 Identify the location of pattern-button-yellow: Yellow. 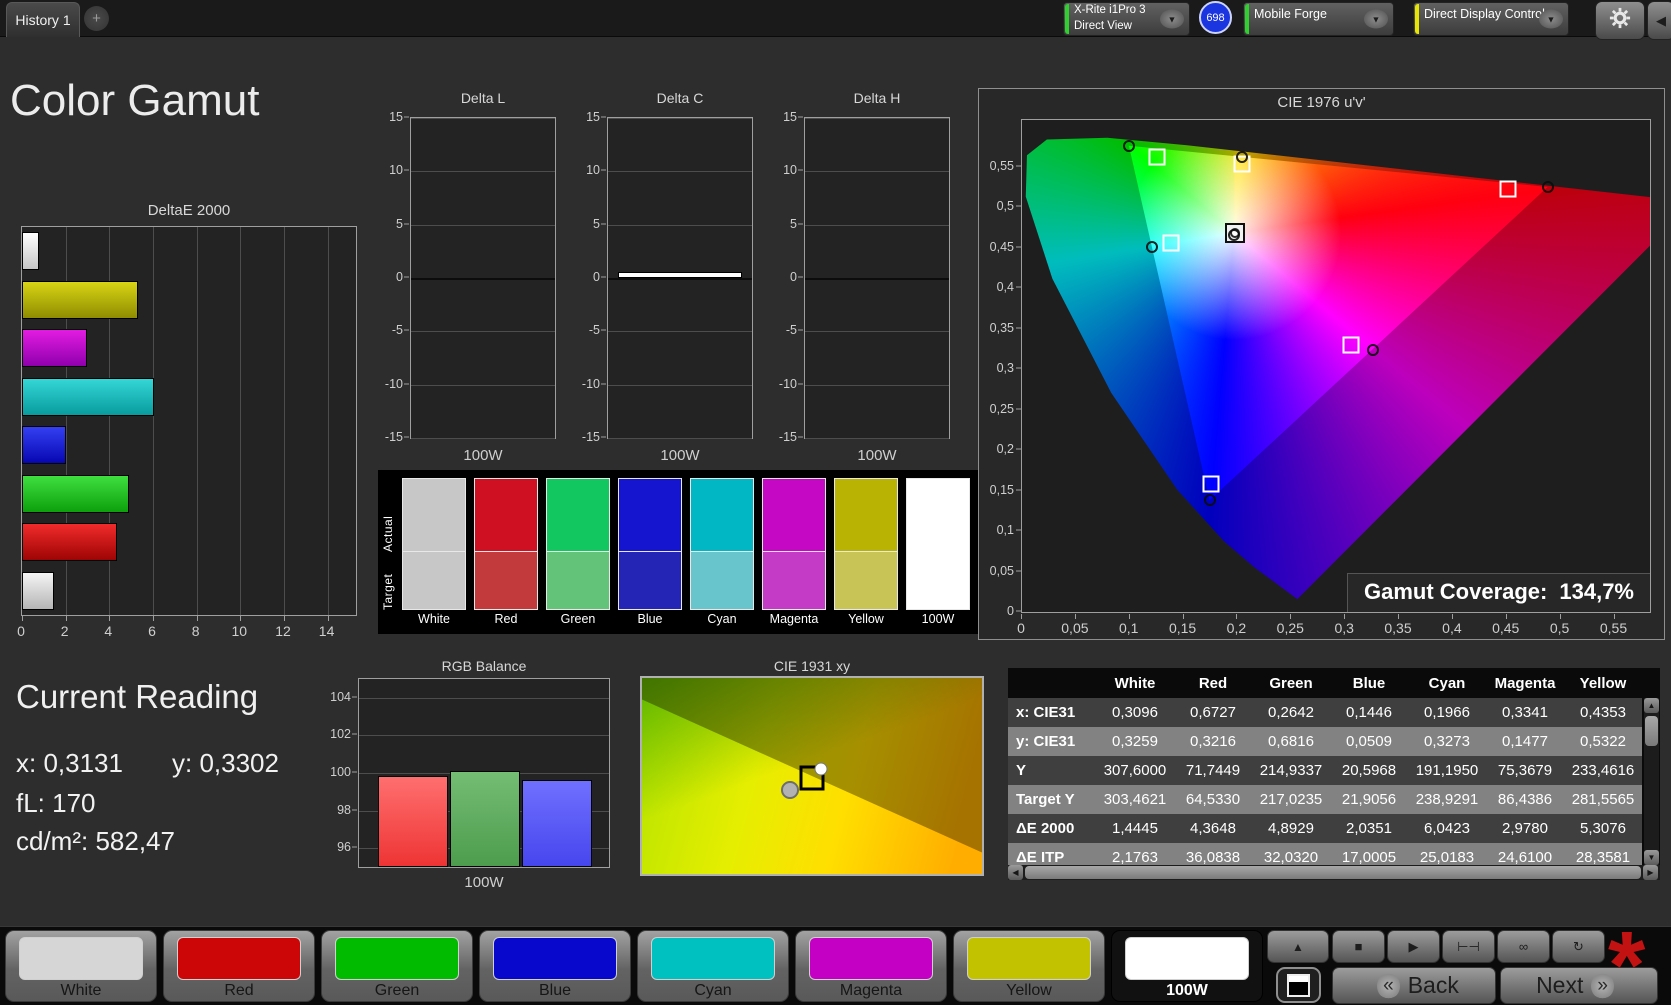
(1029, 966).